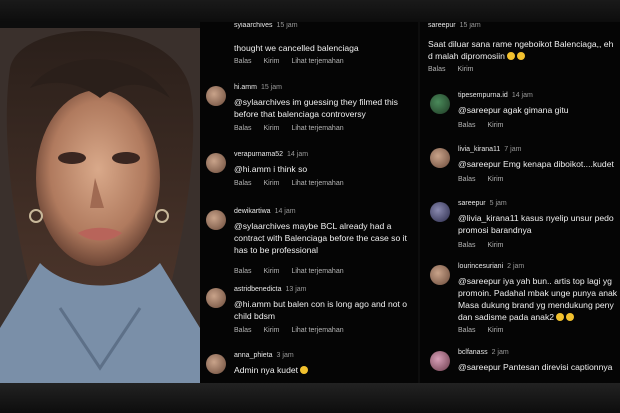 This screenshot has width=620, height=413. I want to click on comment-username: anna_phieta 3 jam, so click(264, 355).